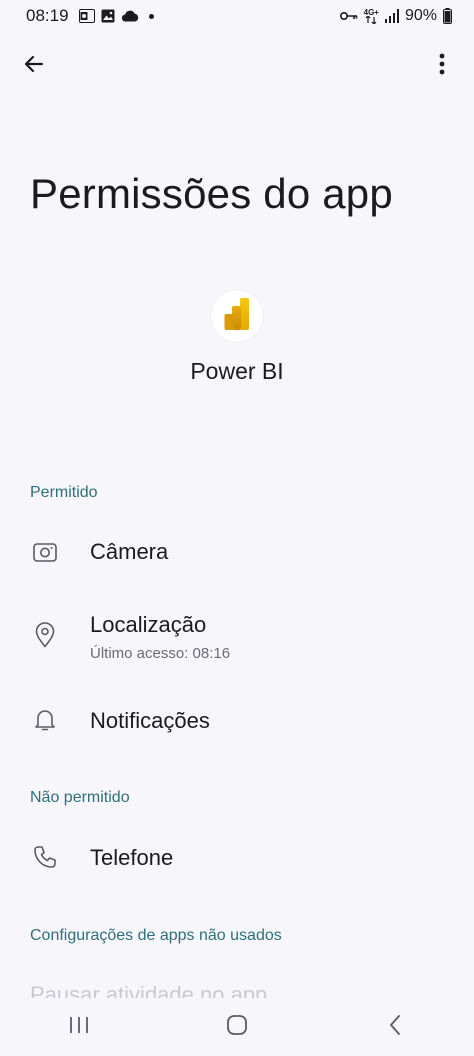 Image resolution: width=474 pixels, height=1056 pixels. I want to click on gallery-icon, so click(108, 16).